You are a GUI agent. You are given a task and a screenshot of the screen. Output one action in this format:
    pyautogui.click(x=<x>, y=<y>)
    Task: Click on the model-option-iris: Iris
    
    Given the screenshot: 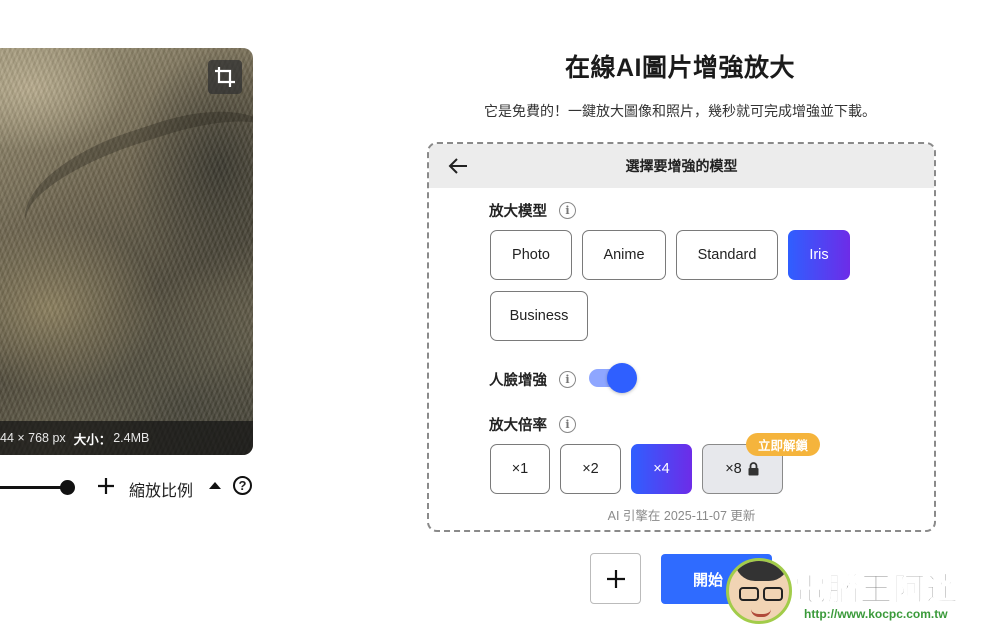 What is the action you would take?
    pyautogui.click(x=819, y=255)
    